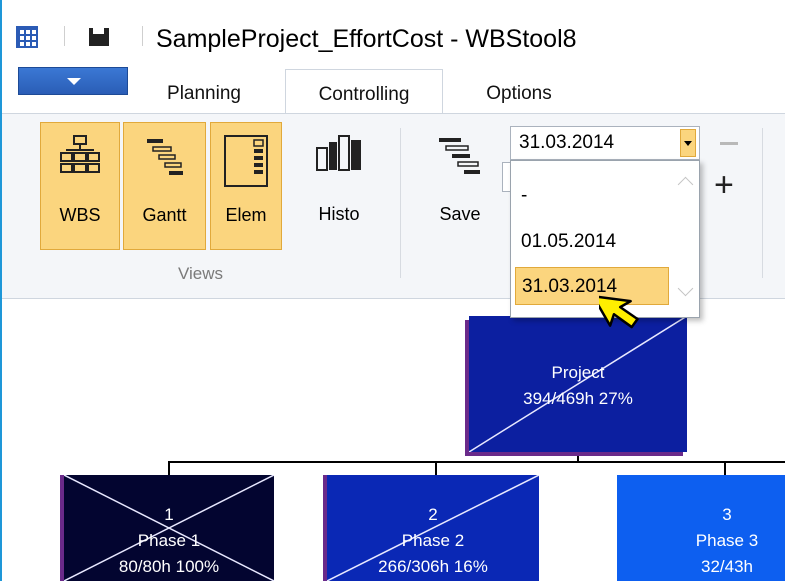 The width and height of the screenshot is (785, 581). I want to click on plus-icon: +, so click(724, 185).